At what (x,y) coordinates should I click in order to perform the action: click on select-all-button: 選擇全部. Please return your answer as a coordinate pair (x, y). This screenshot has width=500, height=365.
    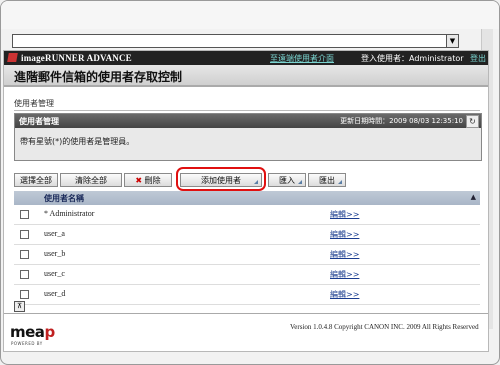
    Looking at the image, I should click on (36, 180).